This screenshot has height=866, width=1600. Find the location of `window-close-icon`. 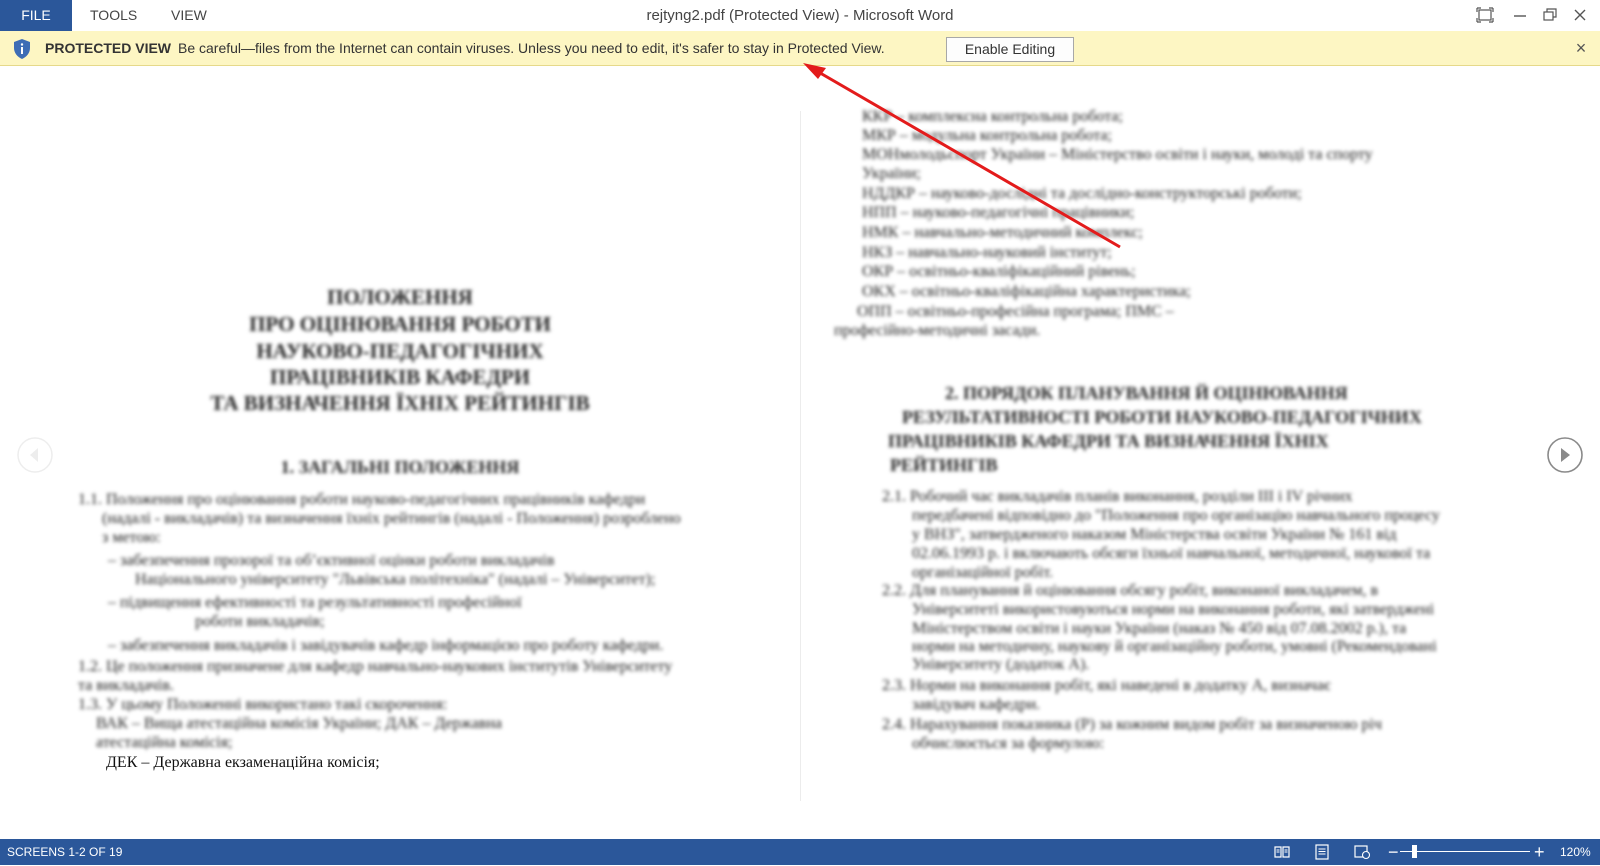

window-close-icon is located at coordinates (1580, 15).